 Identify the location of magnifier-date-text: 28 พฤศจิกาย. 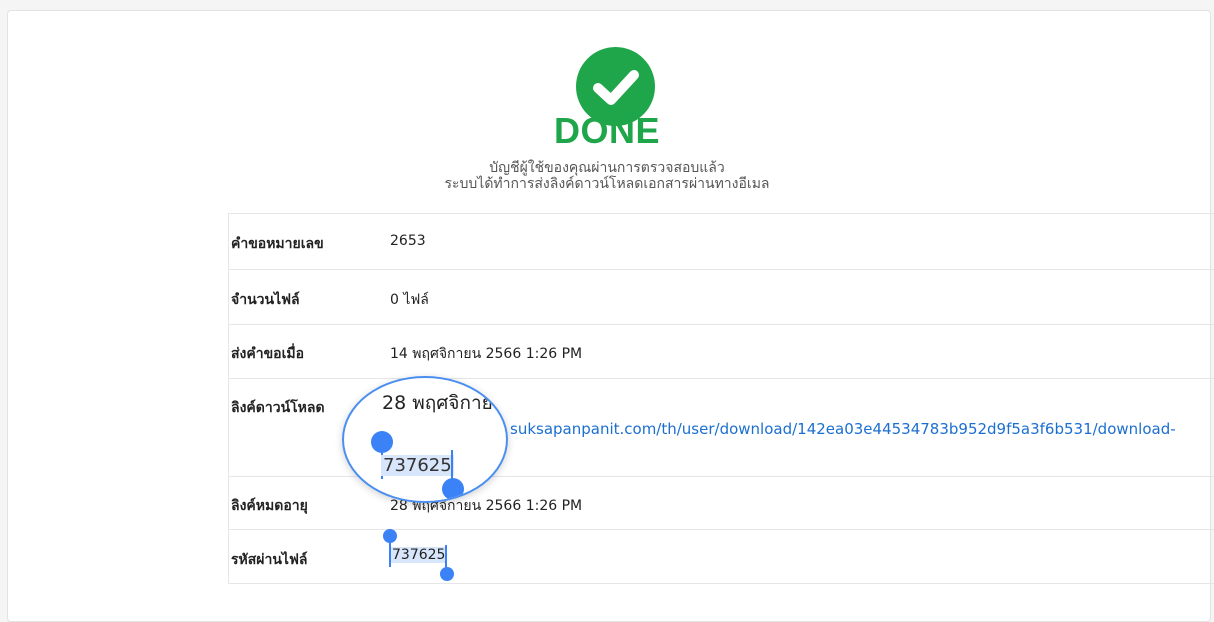
(437, 403).